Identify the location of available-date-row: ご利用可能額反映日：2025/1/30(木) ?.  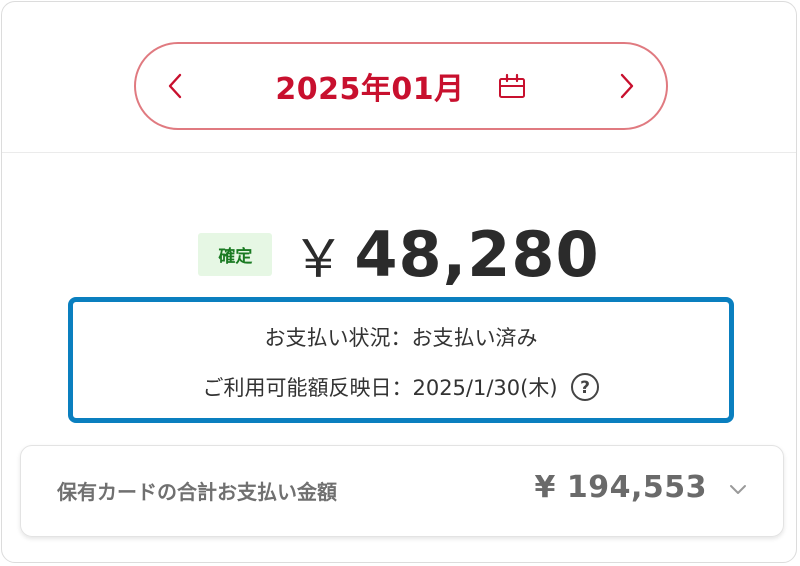
(401, 387).